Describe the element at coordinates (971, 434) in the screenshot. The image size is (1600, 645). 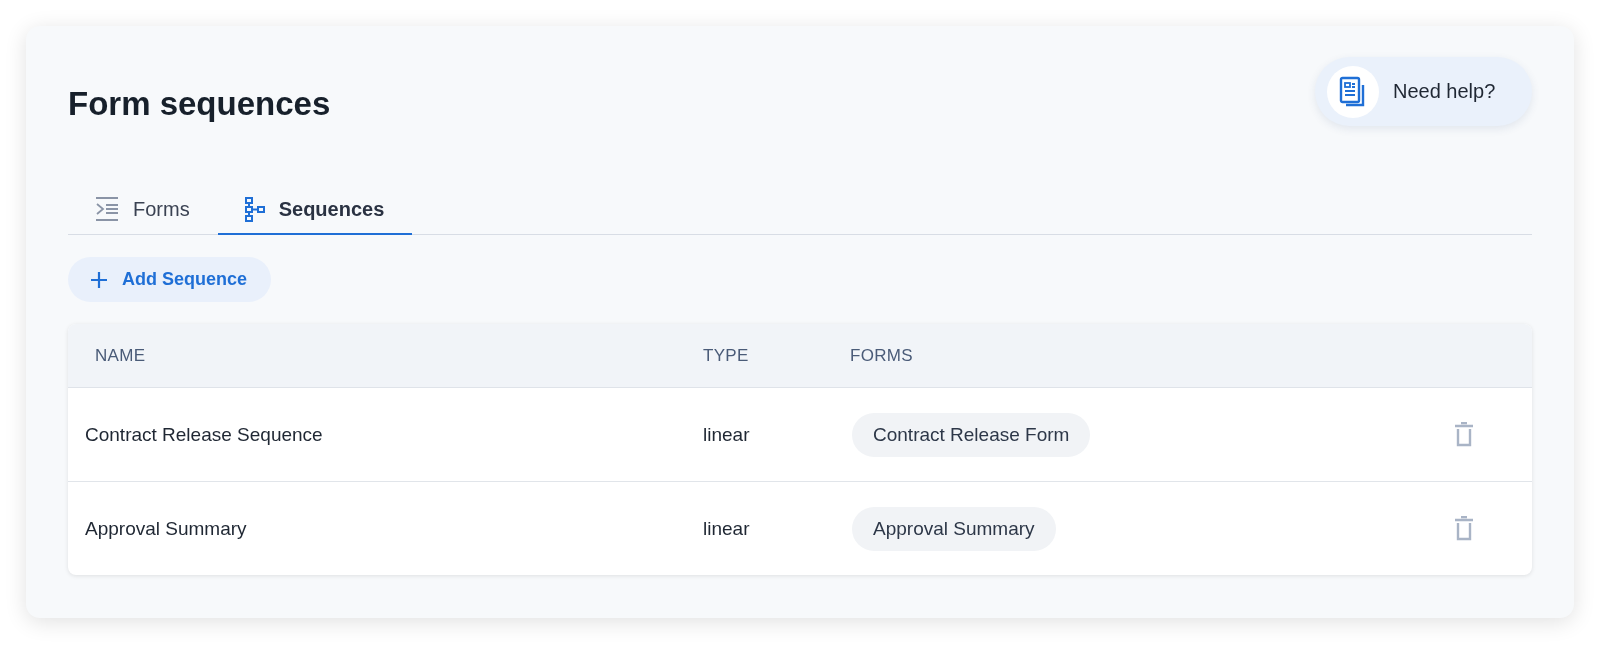
I see `form-tag: Contract Release Form` at that location.